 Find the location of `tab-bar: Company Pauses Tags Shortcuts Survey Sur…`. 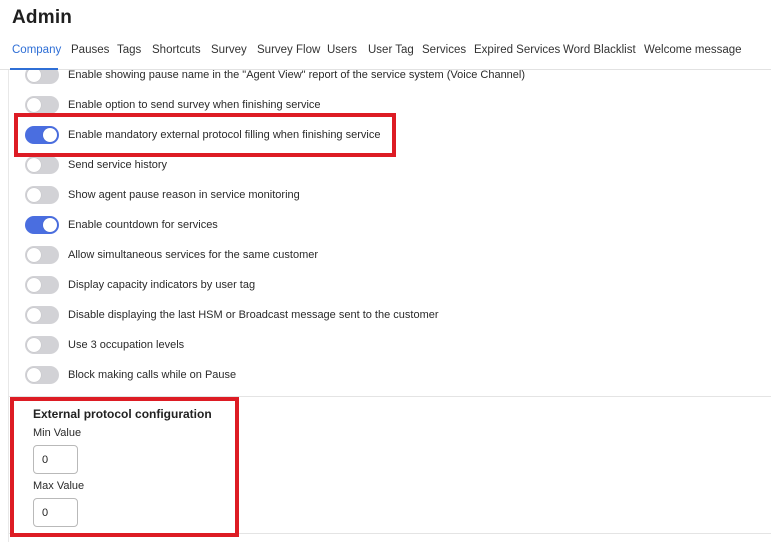

tab-bar: Company Pauses Tags Shortcuts Survey Sur… is located at coordinates (385, 55).